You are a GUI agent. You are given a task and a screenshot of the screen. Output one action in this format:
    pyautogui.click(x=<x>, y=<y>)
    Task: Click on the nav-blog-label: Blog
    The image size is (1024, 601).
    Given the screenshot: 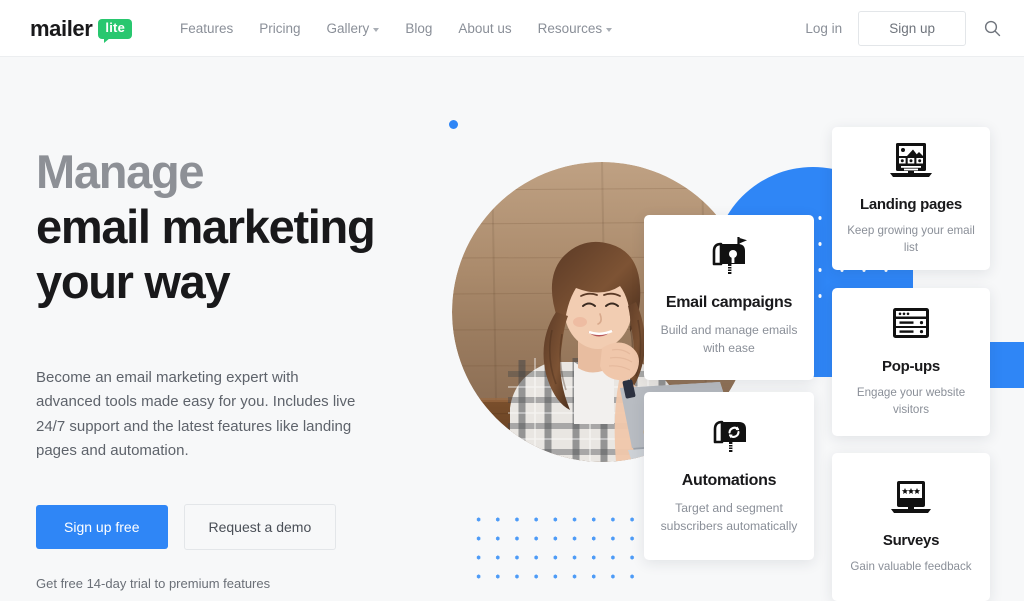 What is the action you would take?
    pyautogui.click(x=419, y=28)
    